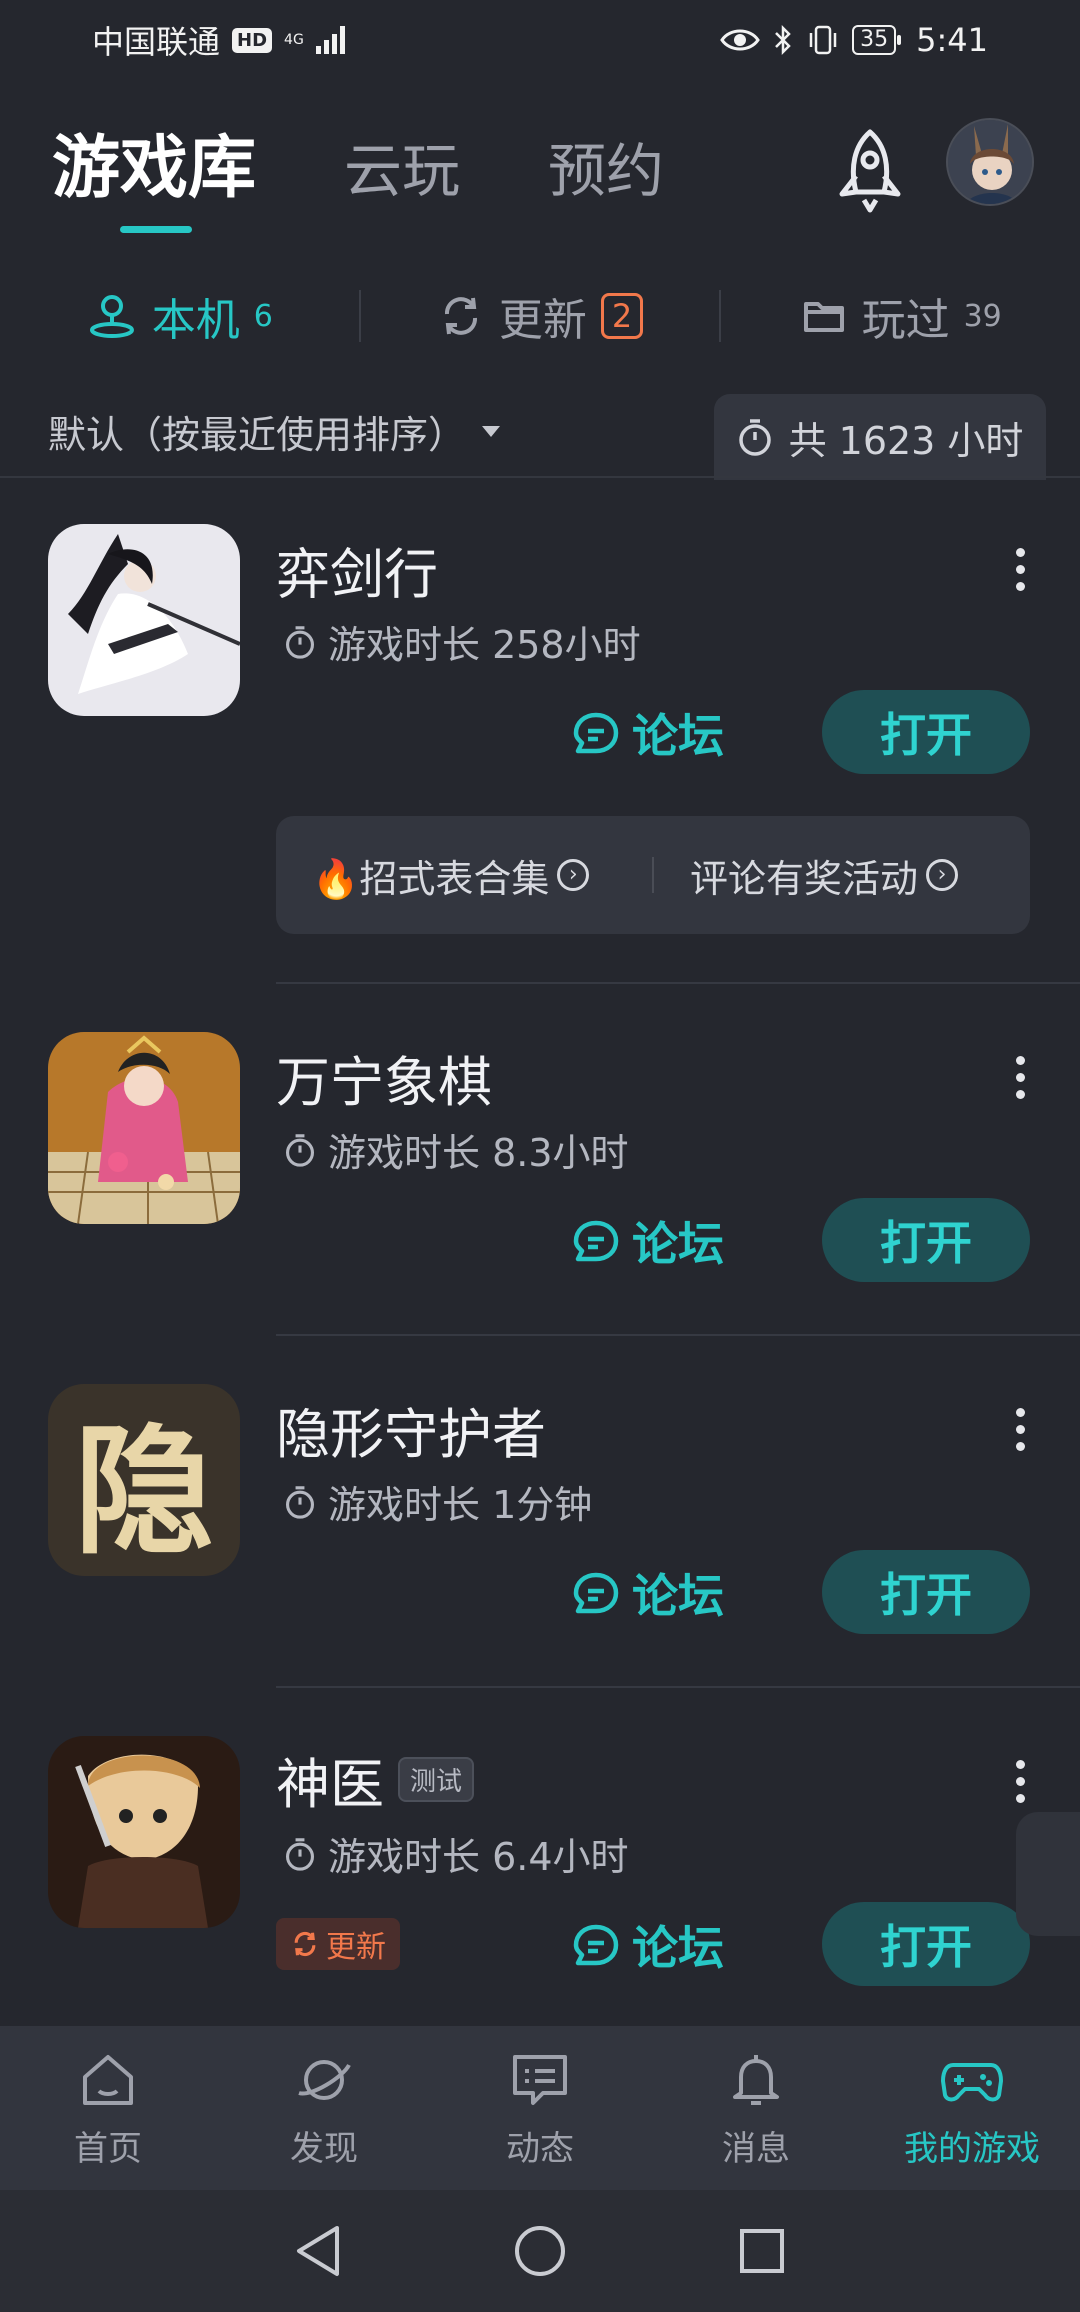  Describe the element at coordinates (740, 40) in the screenshot. I see `eye-icon` at that location.